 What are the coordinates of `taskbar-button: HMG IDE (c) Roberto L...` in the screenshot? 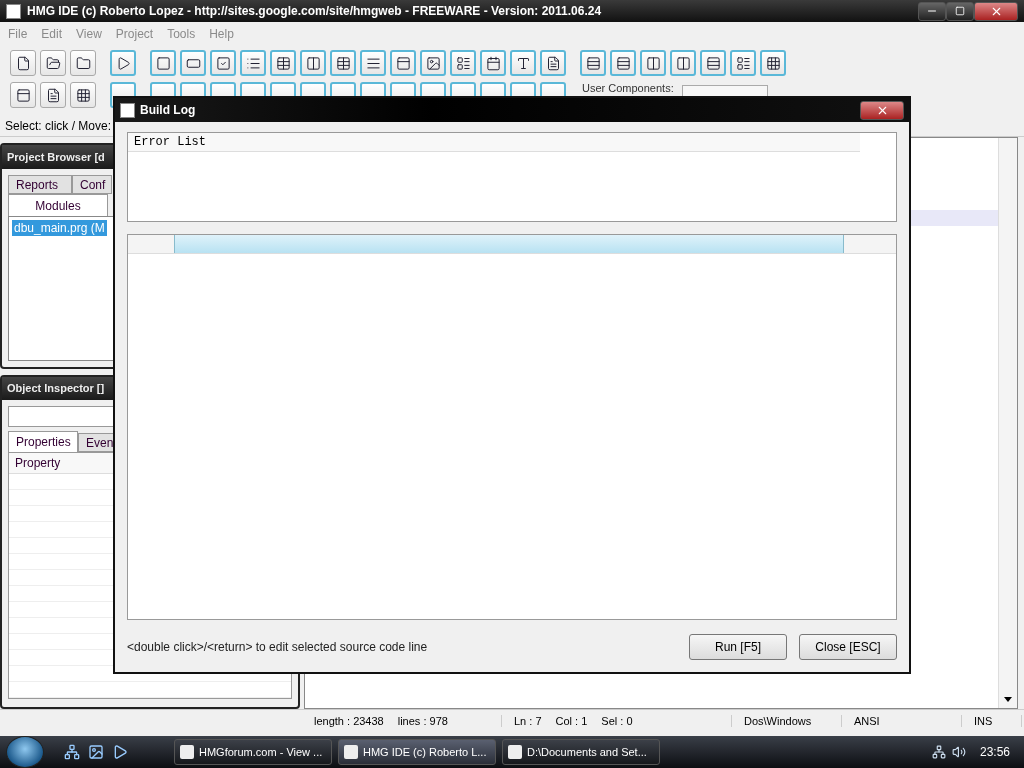 It's located at (417, 752).